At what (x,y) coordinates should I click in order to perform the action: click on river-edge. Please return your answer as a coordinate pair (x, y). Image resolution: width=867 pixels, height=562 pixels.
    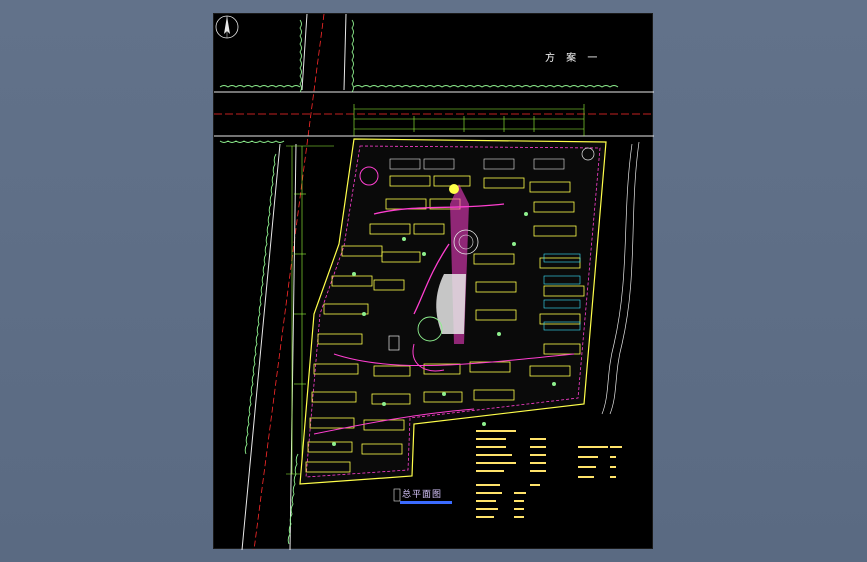
    Looking at the image, I should click on (620, 278).